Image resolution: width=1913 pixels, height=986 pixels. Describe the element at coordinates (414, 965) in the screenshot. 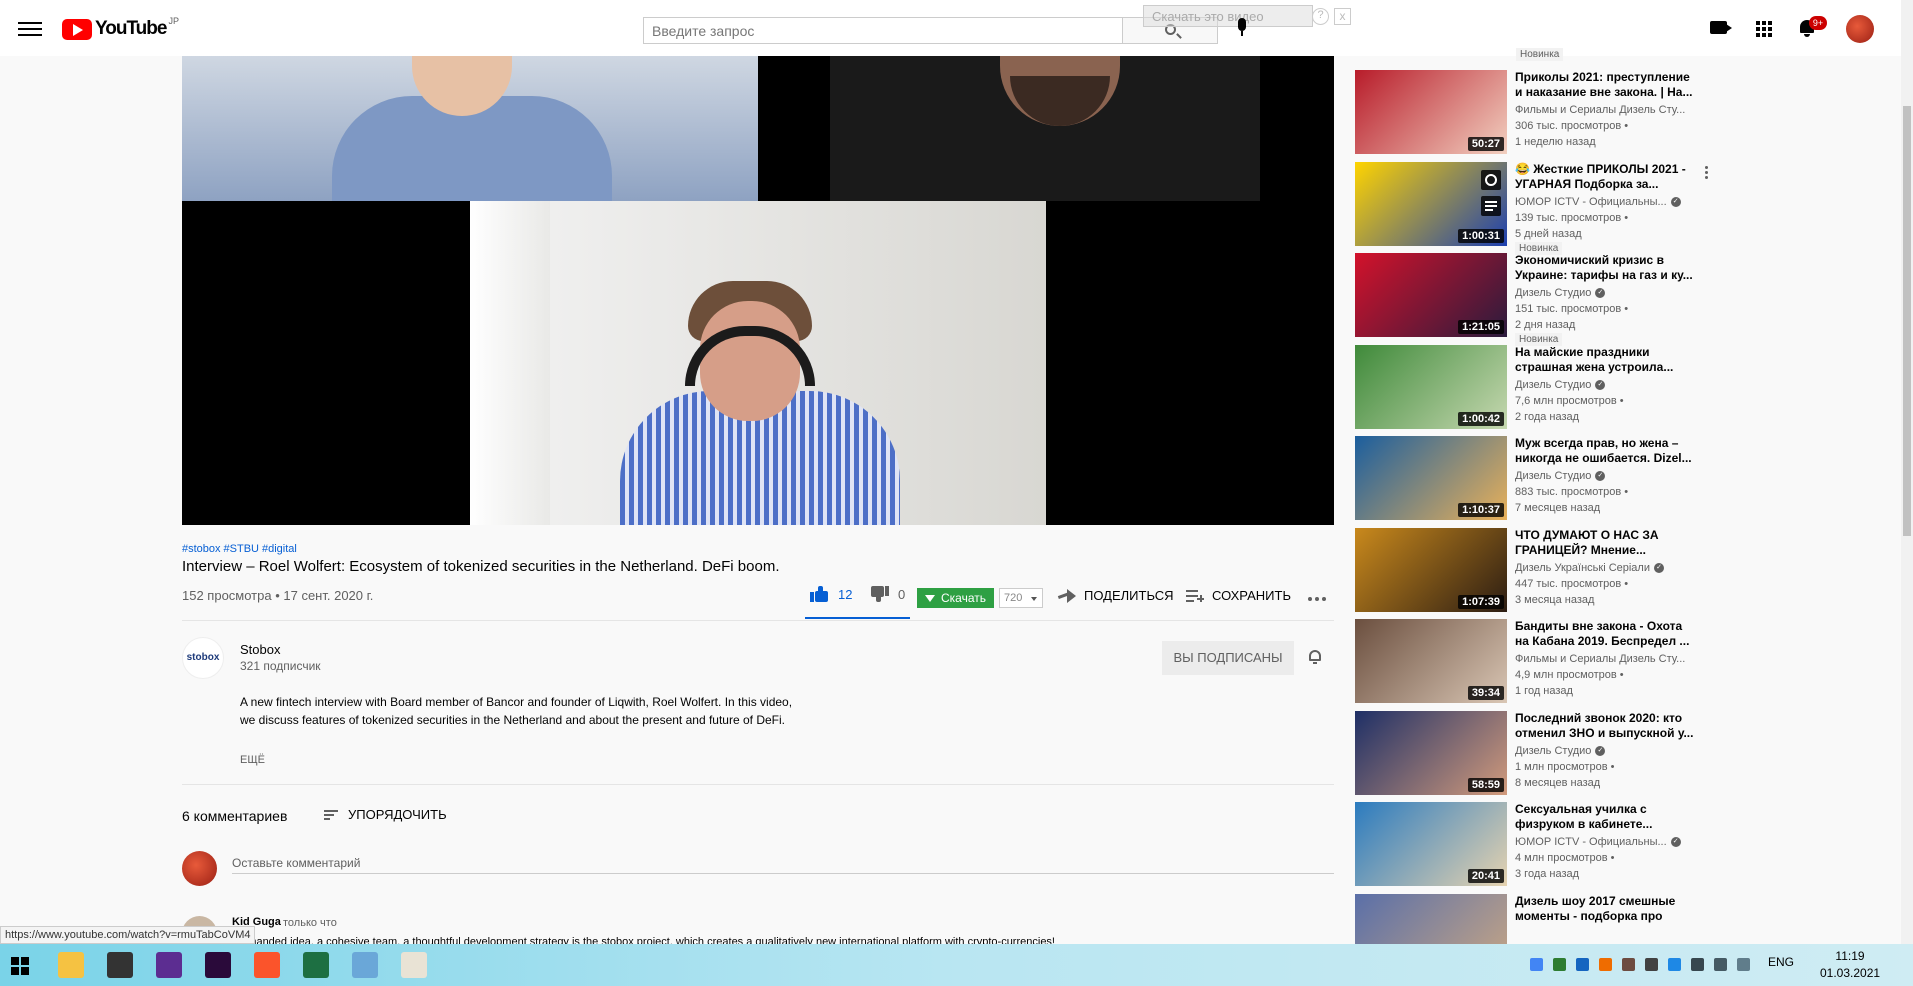

I see `taskbar-app-paint-icon` at that location.